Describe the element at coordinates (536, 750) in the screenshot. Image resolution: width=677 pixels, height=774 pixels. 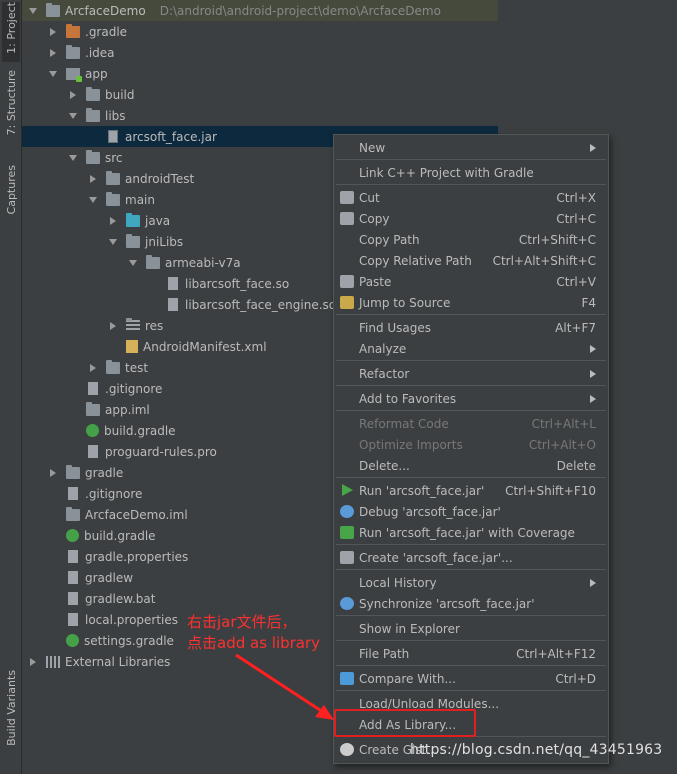
I see `watermark: https://blog.csdn.net/qq_43451963` at that location.